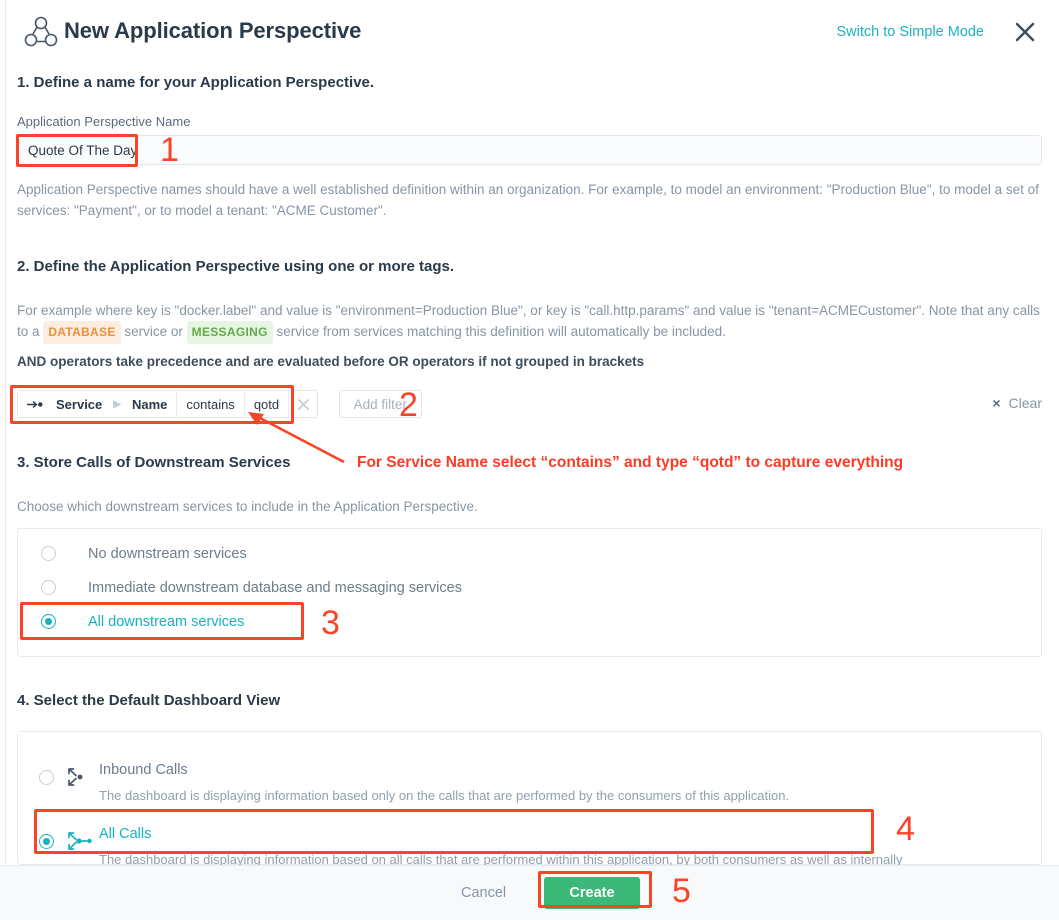  What do you see at coordinates (483, 893) in the screenshot?
I see `cancel-button: Cancel` at bounding box center [483, 893].